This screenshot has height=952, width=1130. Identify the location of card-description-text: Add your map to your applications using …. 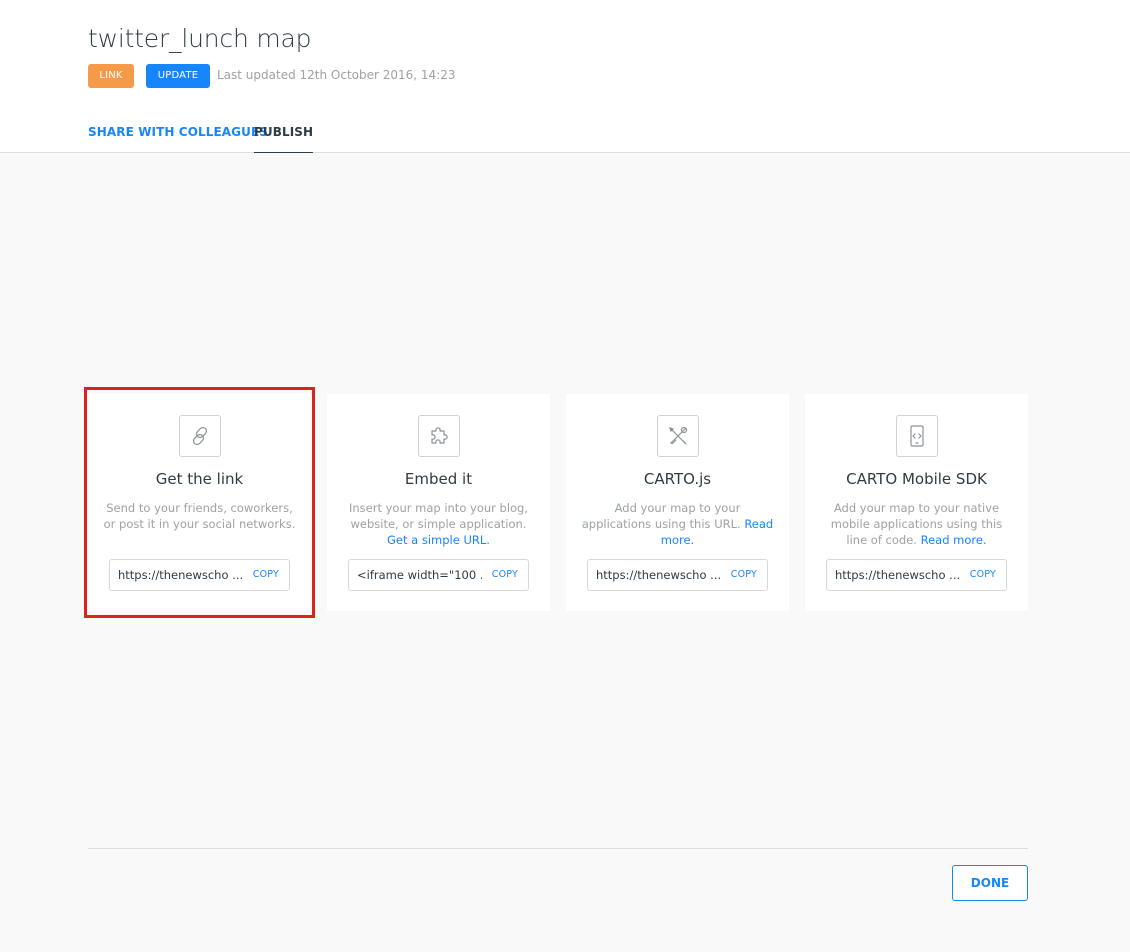
(661, 516).